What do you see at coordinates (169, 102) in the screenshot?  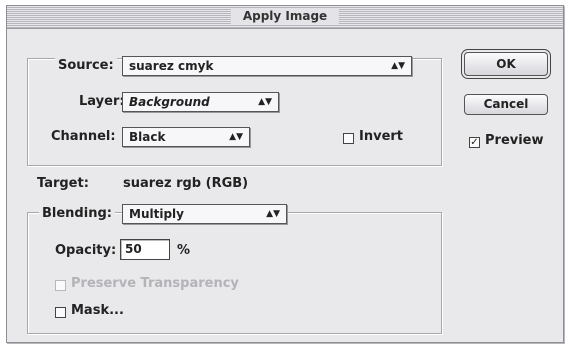 I see `layer-popup-value: Background` at bounding box center [169, 102].